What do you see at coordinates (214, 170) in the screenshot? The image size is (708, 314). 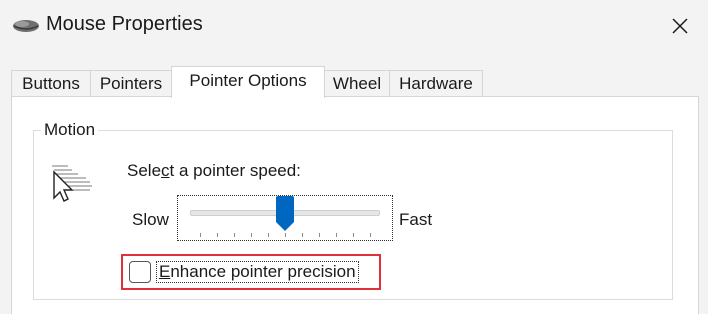 I see `pointer-speed-label: Select a pointer speed:` at bounding box center [214, 170].